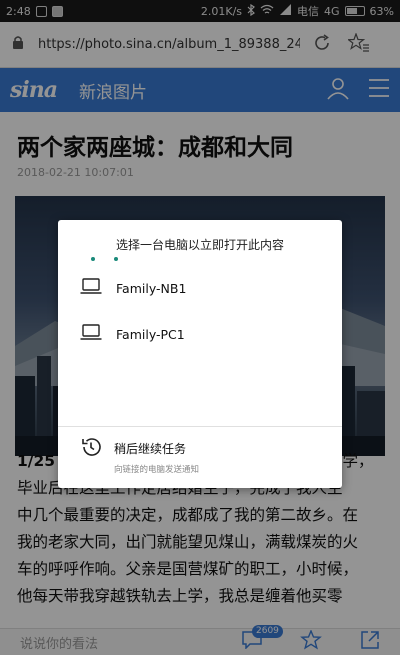 Image resolution: width=400 pixels, height=655 pixels. What do you see at coordinates (205, 454) in the screenshot?
I see `continue-later-button: 稍后继续任务 向链接的电脑发送通知` at bounding box center [205, 454].